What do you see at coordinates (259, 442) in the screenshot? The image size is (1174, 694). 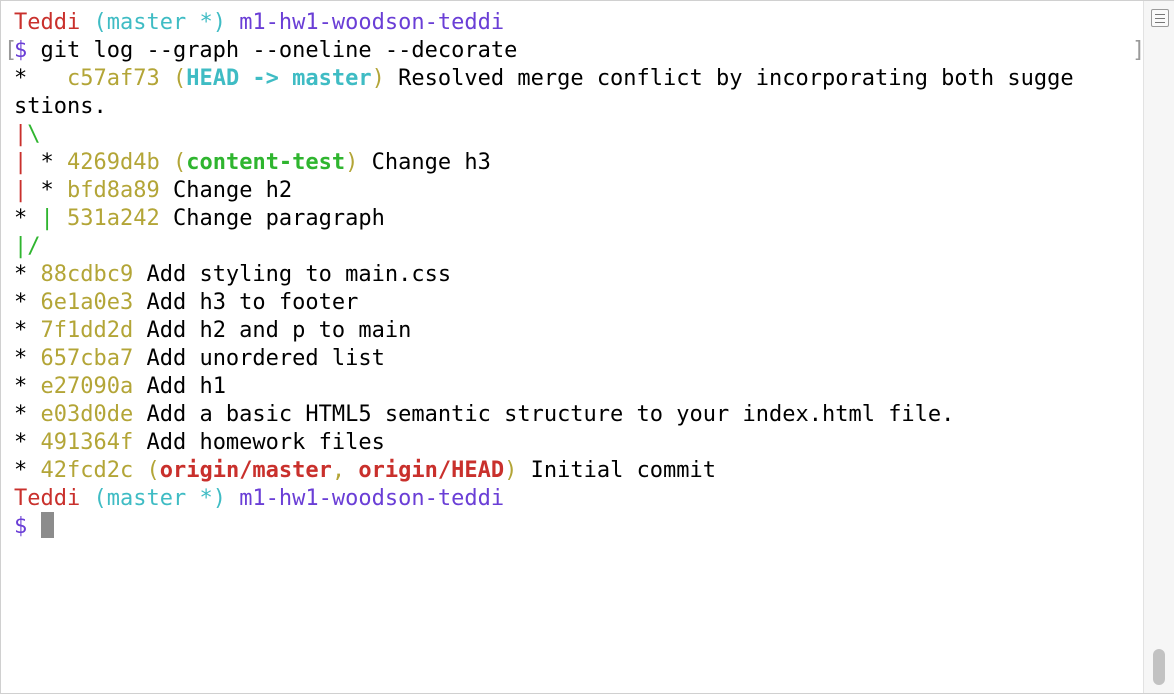 I see `commit-message: Add homework files` at bounding box center [259, 442].